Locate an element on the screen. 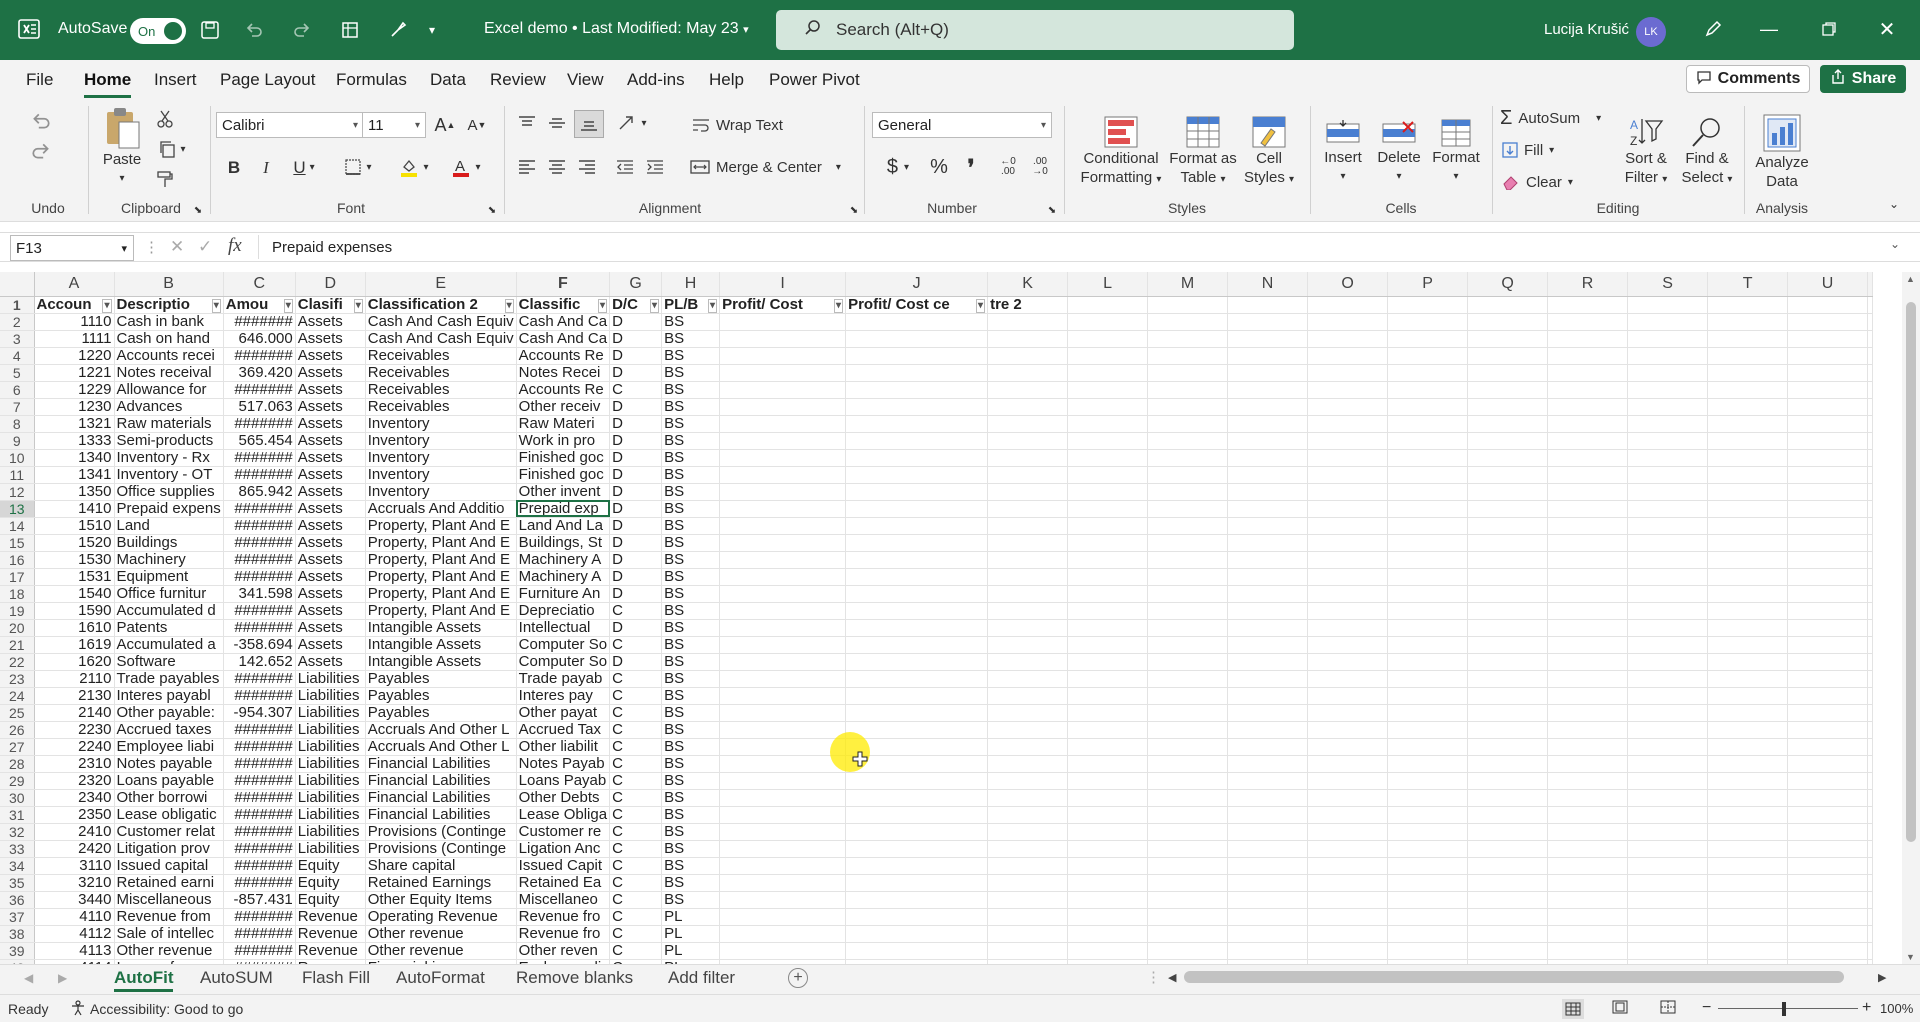 This screenshot has height=1022, width=1920. cell: 3210 is located at coordinates (74, 883).